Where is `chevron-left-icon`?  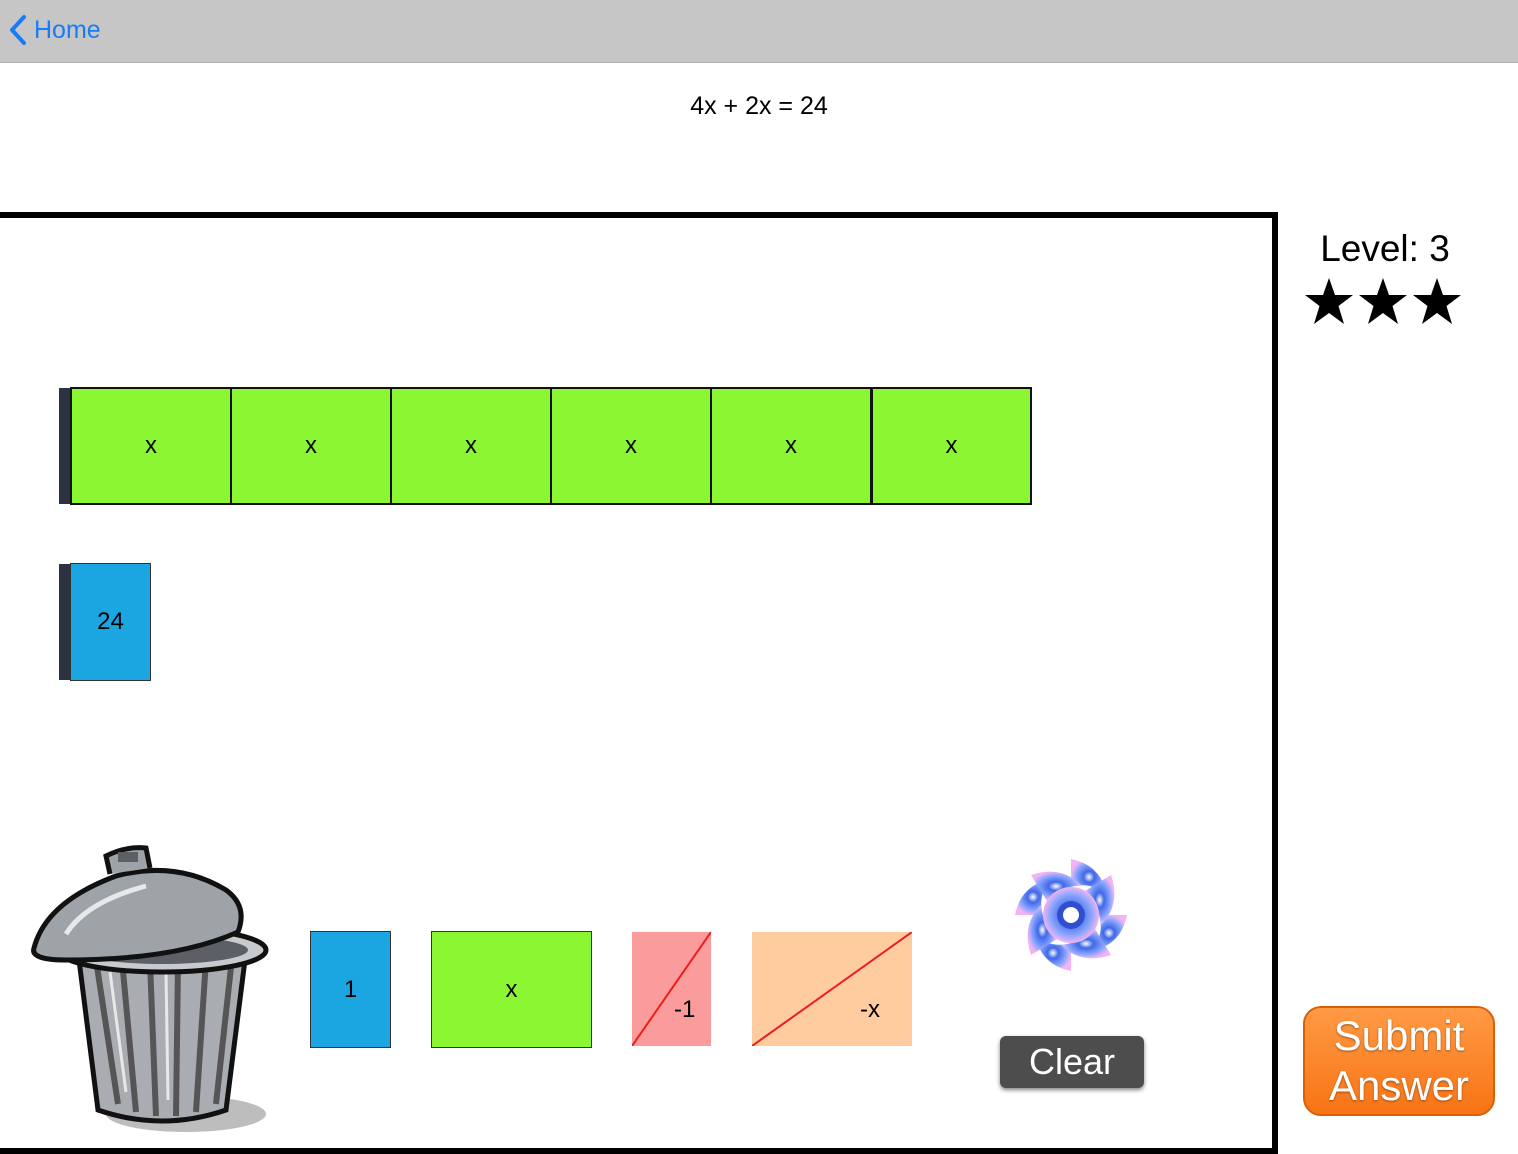 chevron-left-icon is located at coordinates (18, 30).